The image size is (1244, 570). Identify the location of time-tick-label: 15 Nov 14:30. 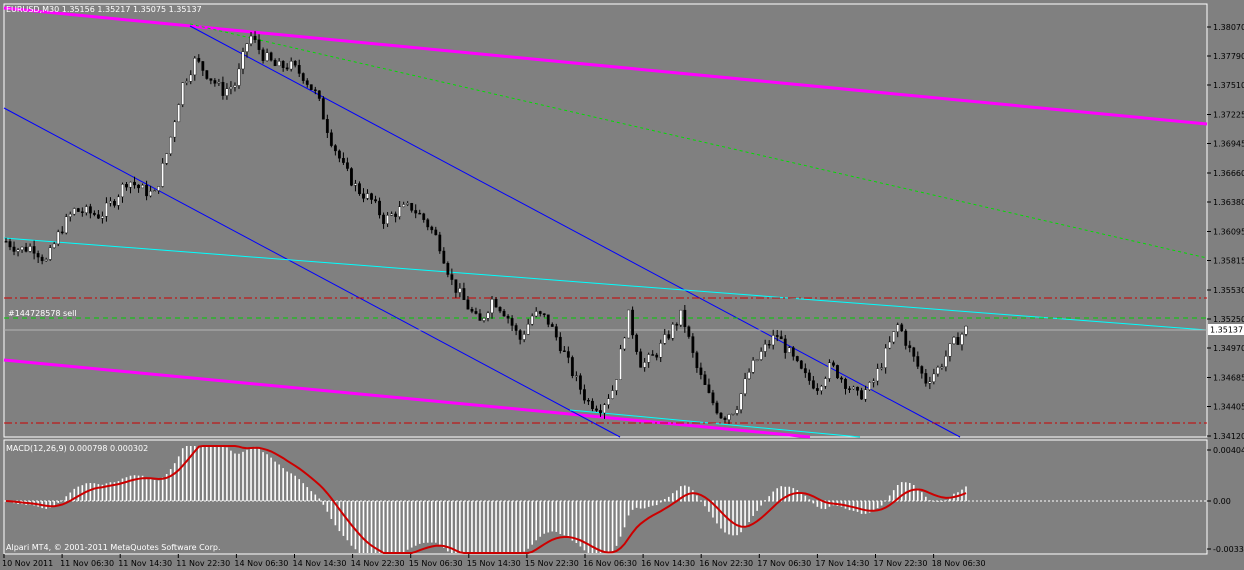
(494, 563).